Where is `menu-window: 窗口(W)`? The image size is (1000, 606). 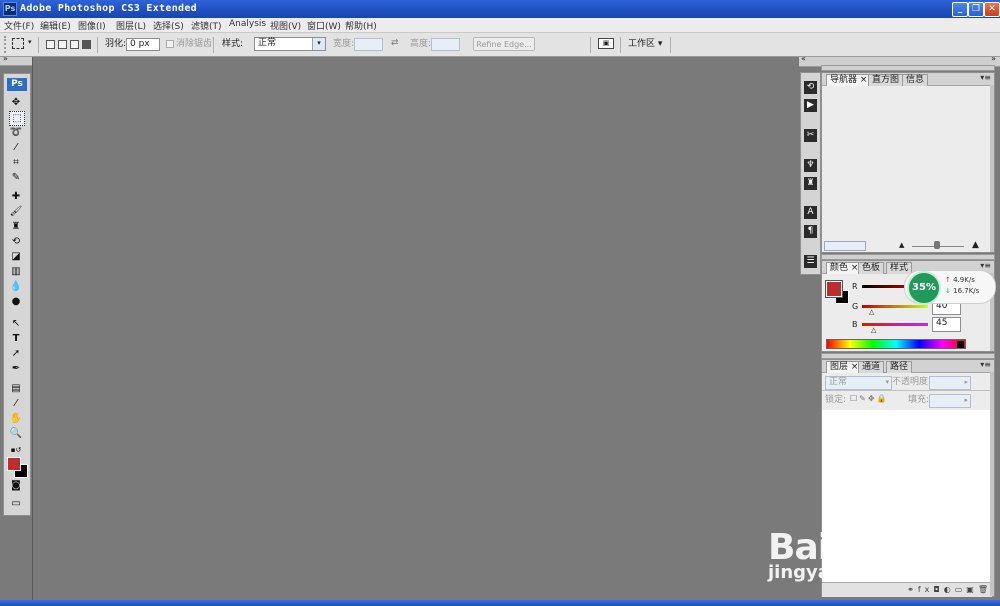 menu-window: 窗口(W) is located at coordinates (324, 25).